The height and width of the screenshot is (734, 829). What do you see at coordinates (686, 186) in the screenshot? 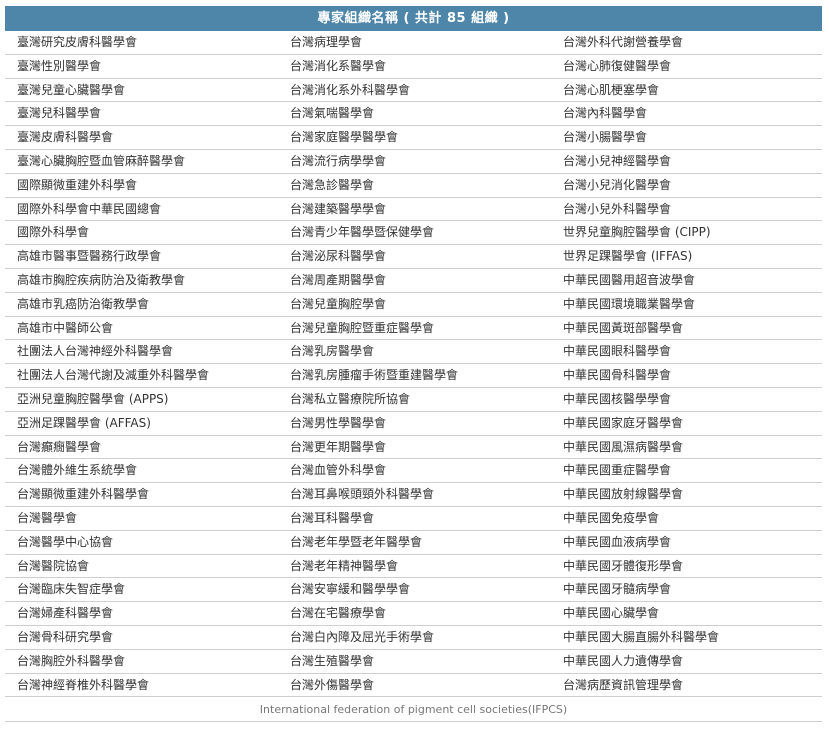
I see `organization-cell: 台灣小兒消化醫學會` at bounding box center [686, 186].